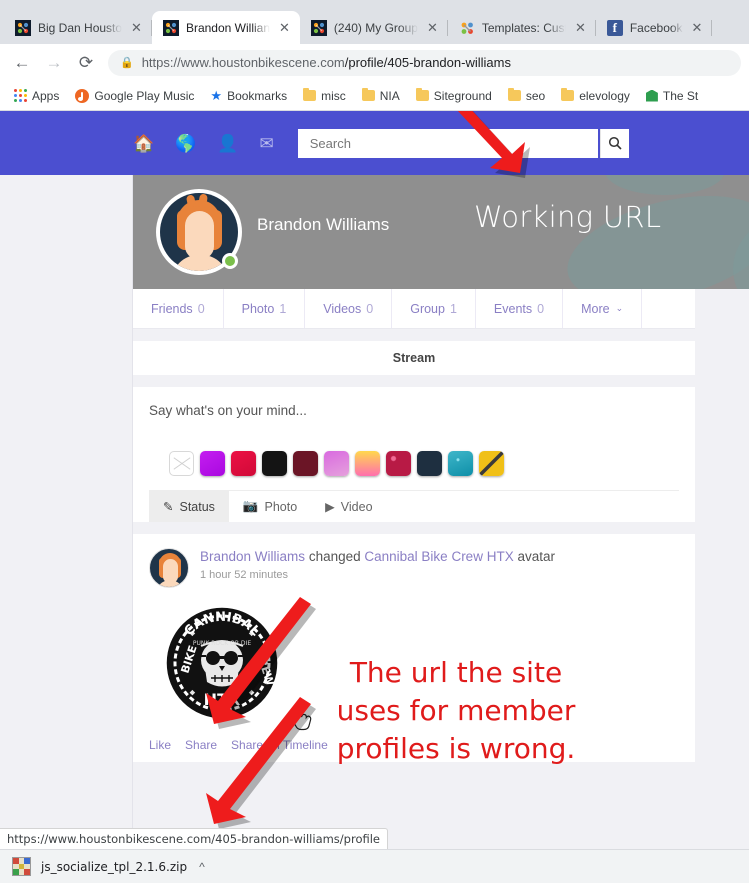 The width and height of the screenshot is (749, 883). What do you see at coordinates (619, 308) in the screenshot?
I see `chevron-down-icon: ⌄` at bounding box center [619, 308].